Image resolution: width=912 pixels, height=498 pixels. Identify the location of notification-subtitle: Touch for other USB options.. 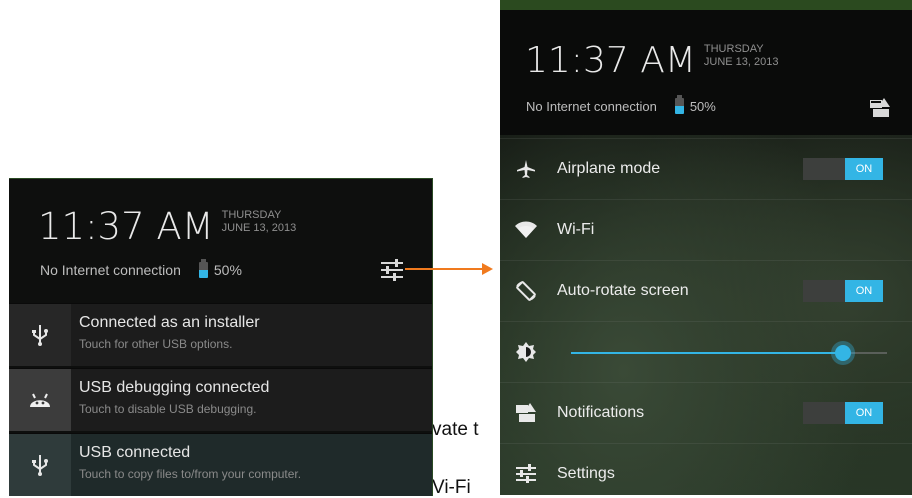
(156, 344).